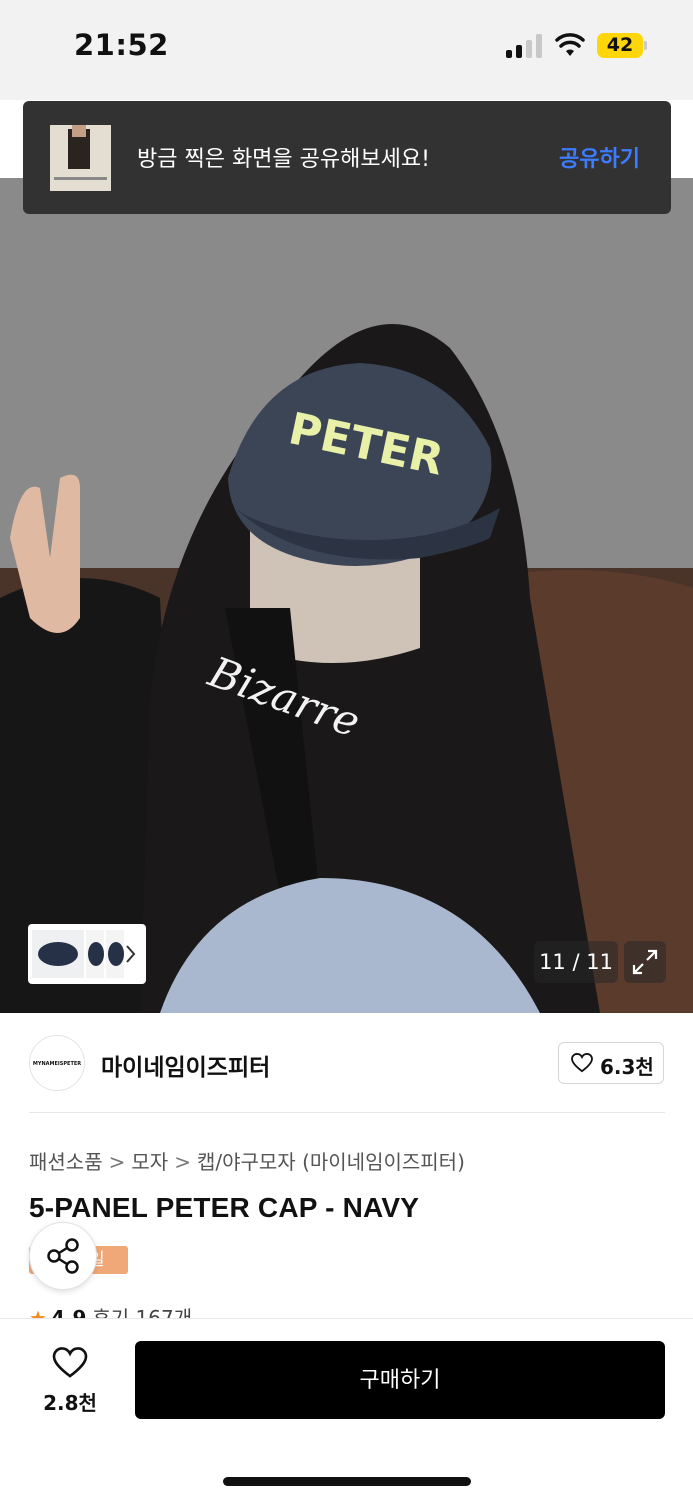  I want to click on expand-icon, so click(645, 962).